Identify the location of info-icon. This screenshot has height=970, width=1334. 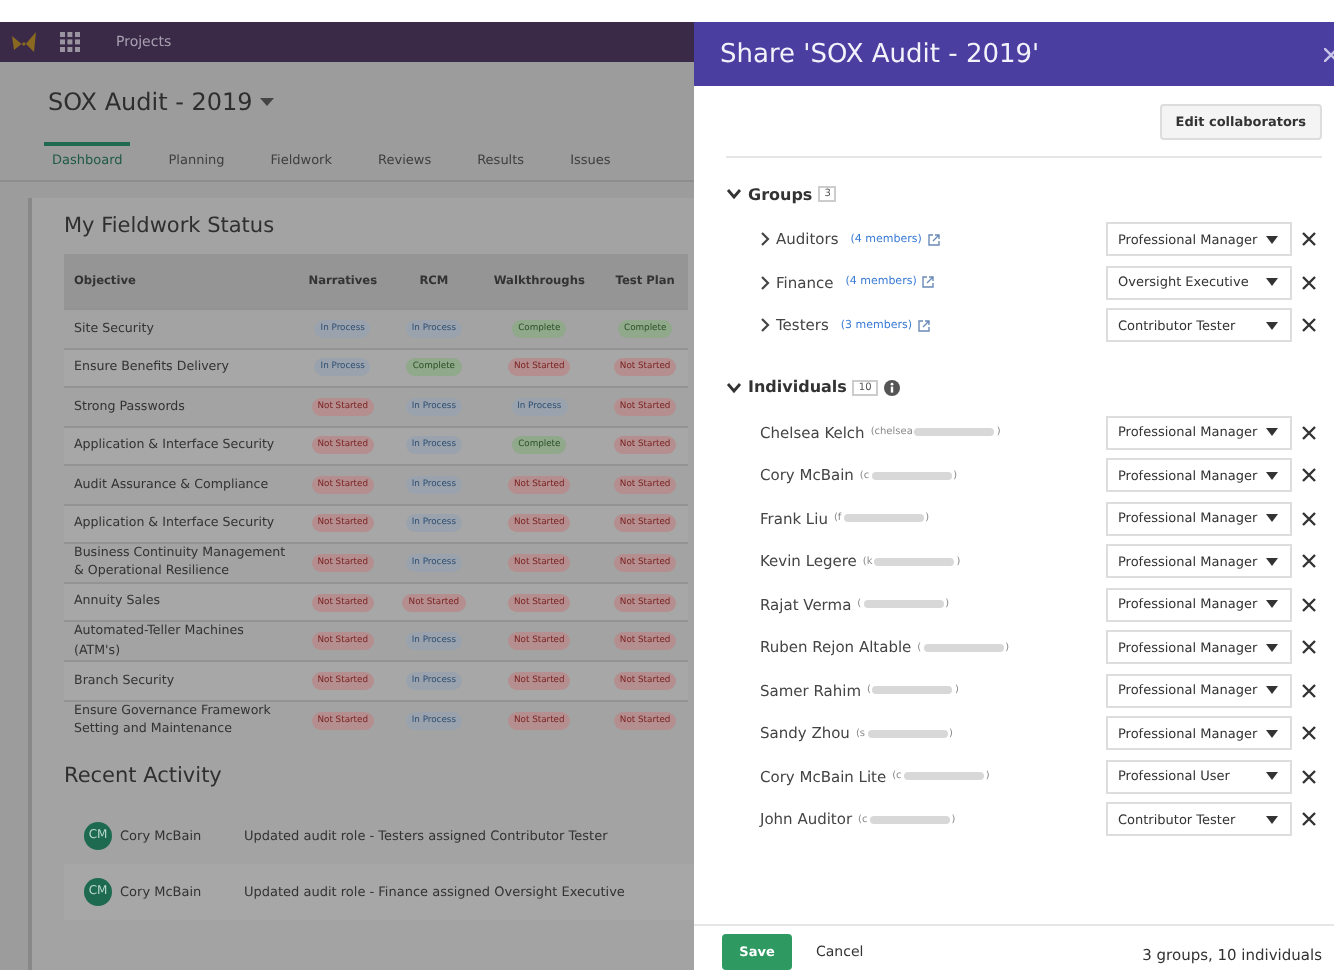
(891, 387).